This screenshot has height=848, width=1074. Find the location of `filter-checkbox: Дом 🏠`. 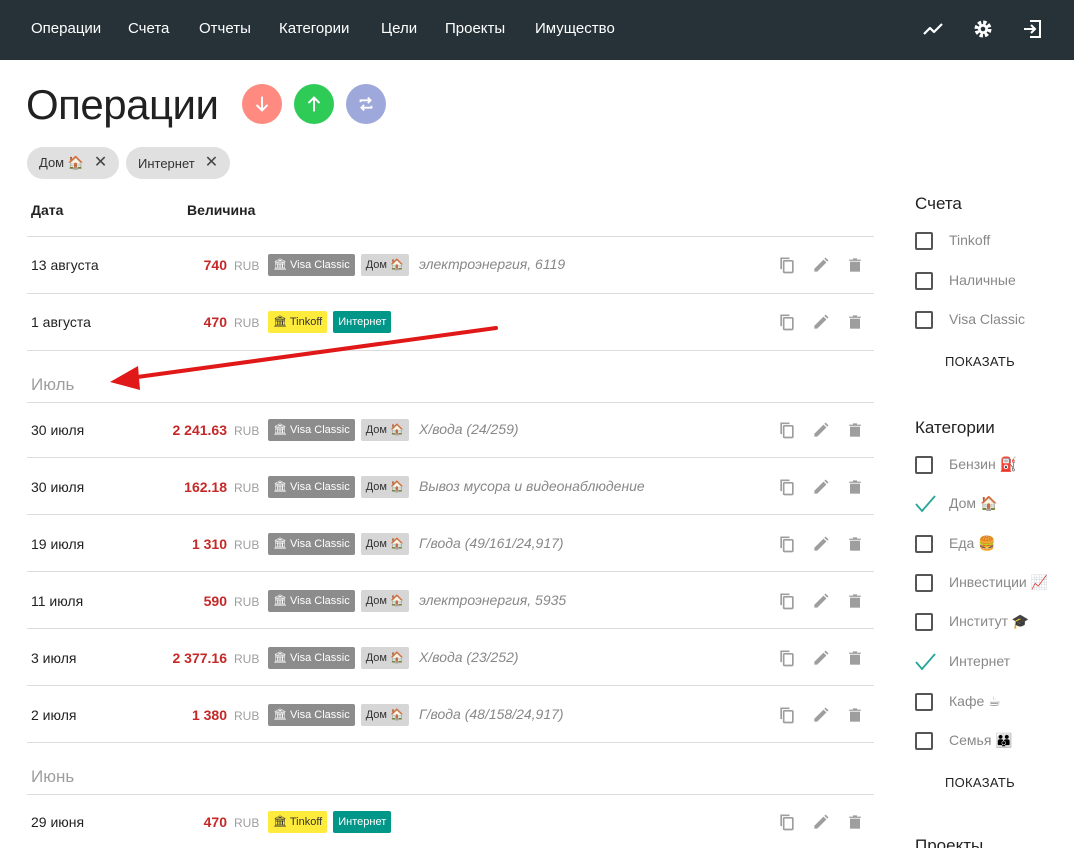

filter-checkbox: Дом 🏠 is located at coordinates (956, 504).